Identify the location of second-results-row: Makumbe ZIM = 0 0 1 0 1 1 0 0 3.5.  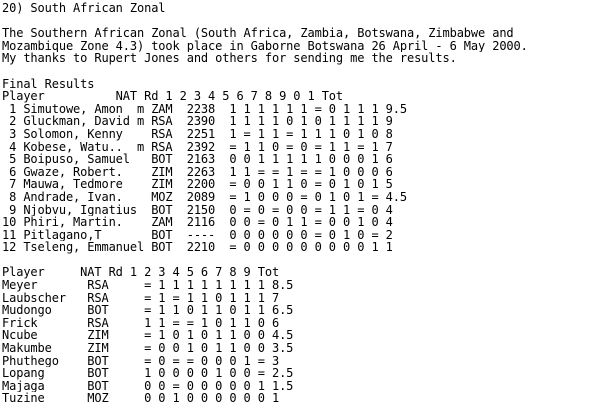
(148, 348).